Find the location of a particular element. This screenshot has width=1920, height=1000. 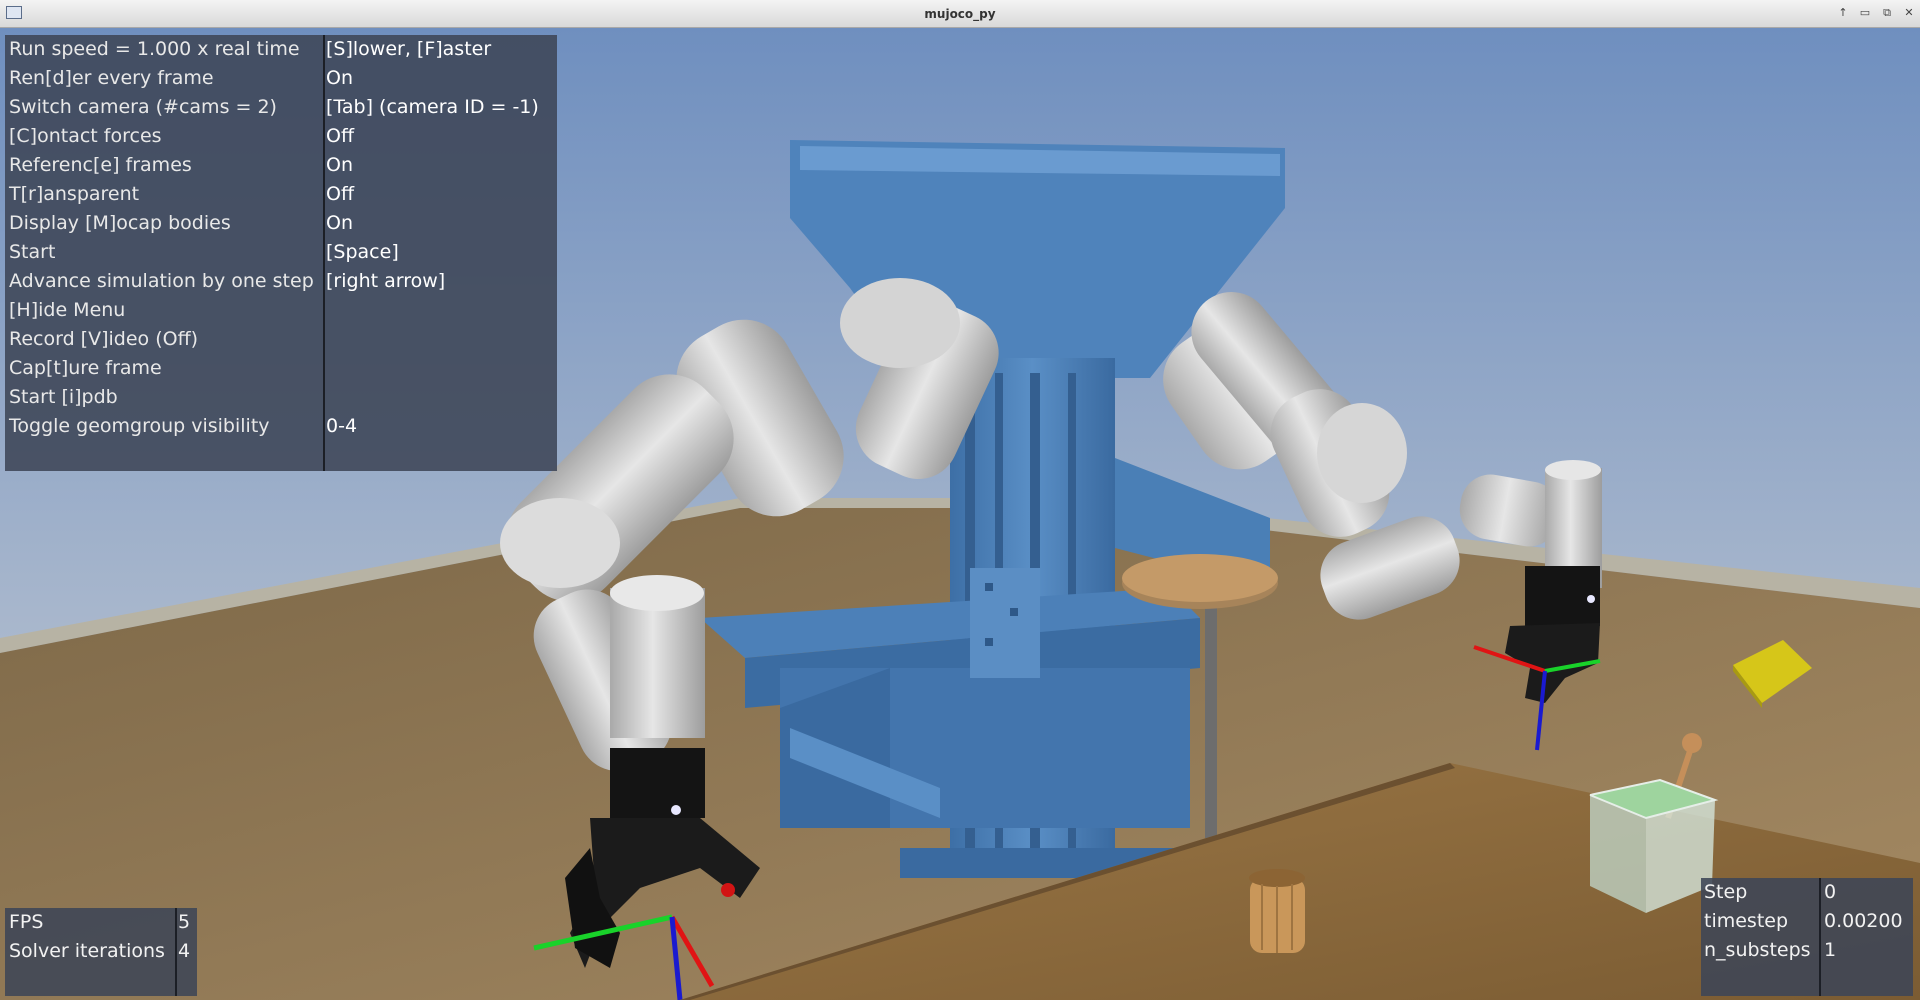

menu-value-switch-camera: [Tab] (camera ID = -1) is located at coordinates (432, 107).